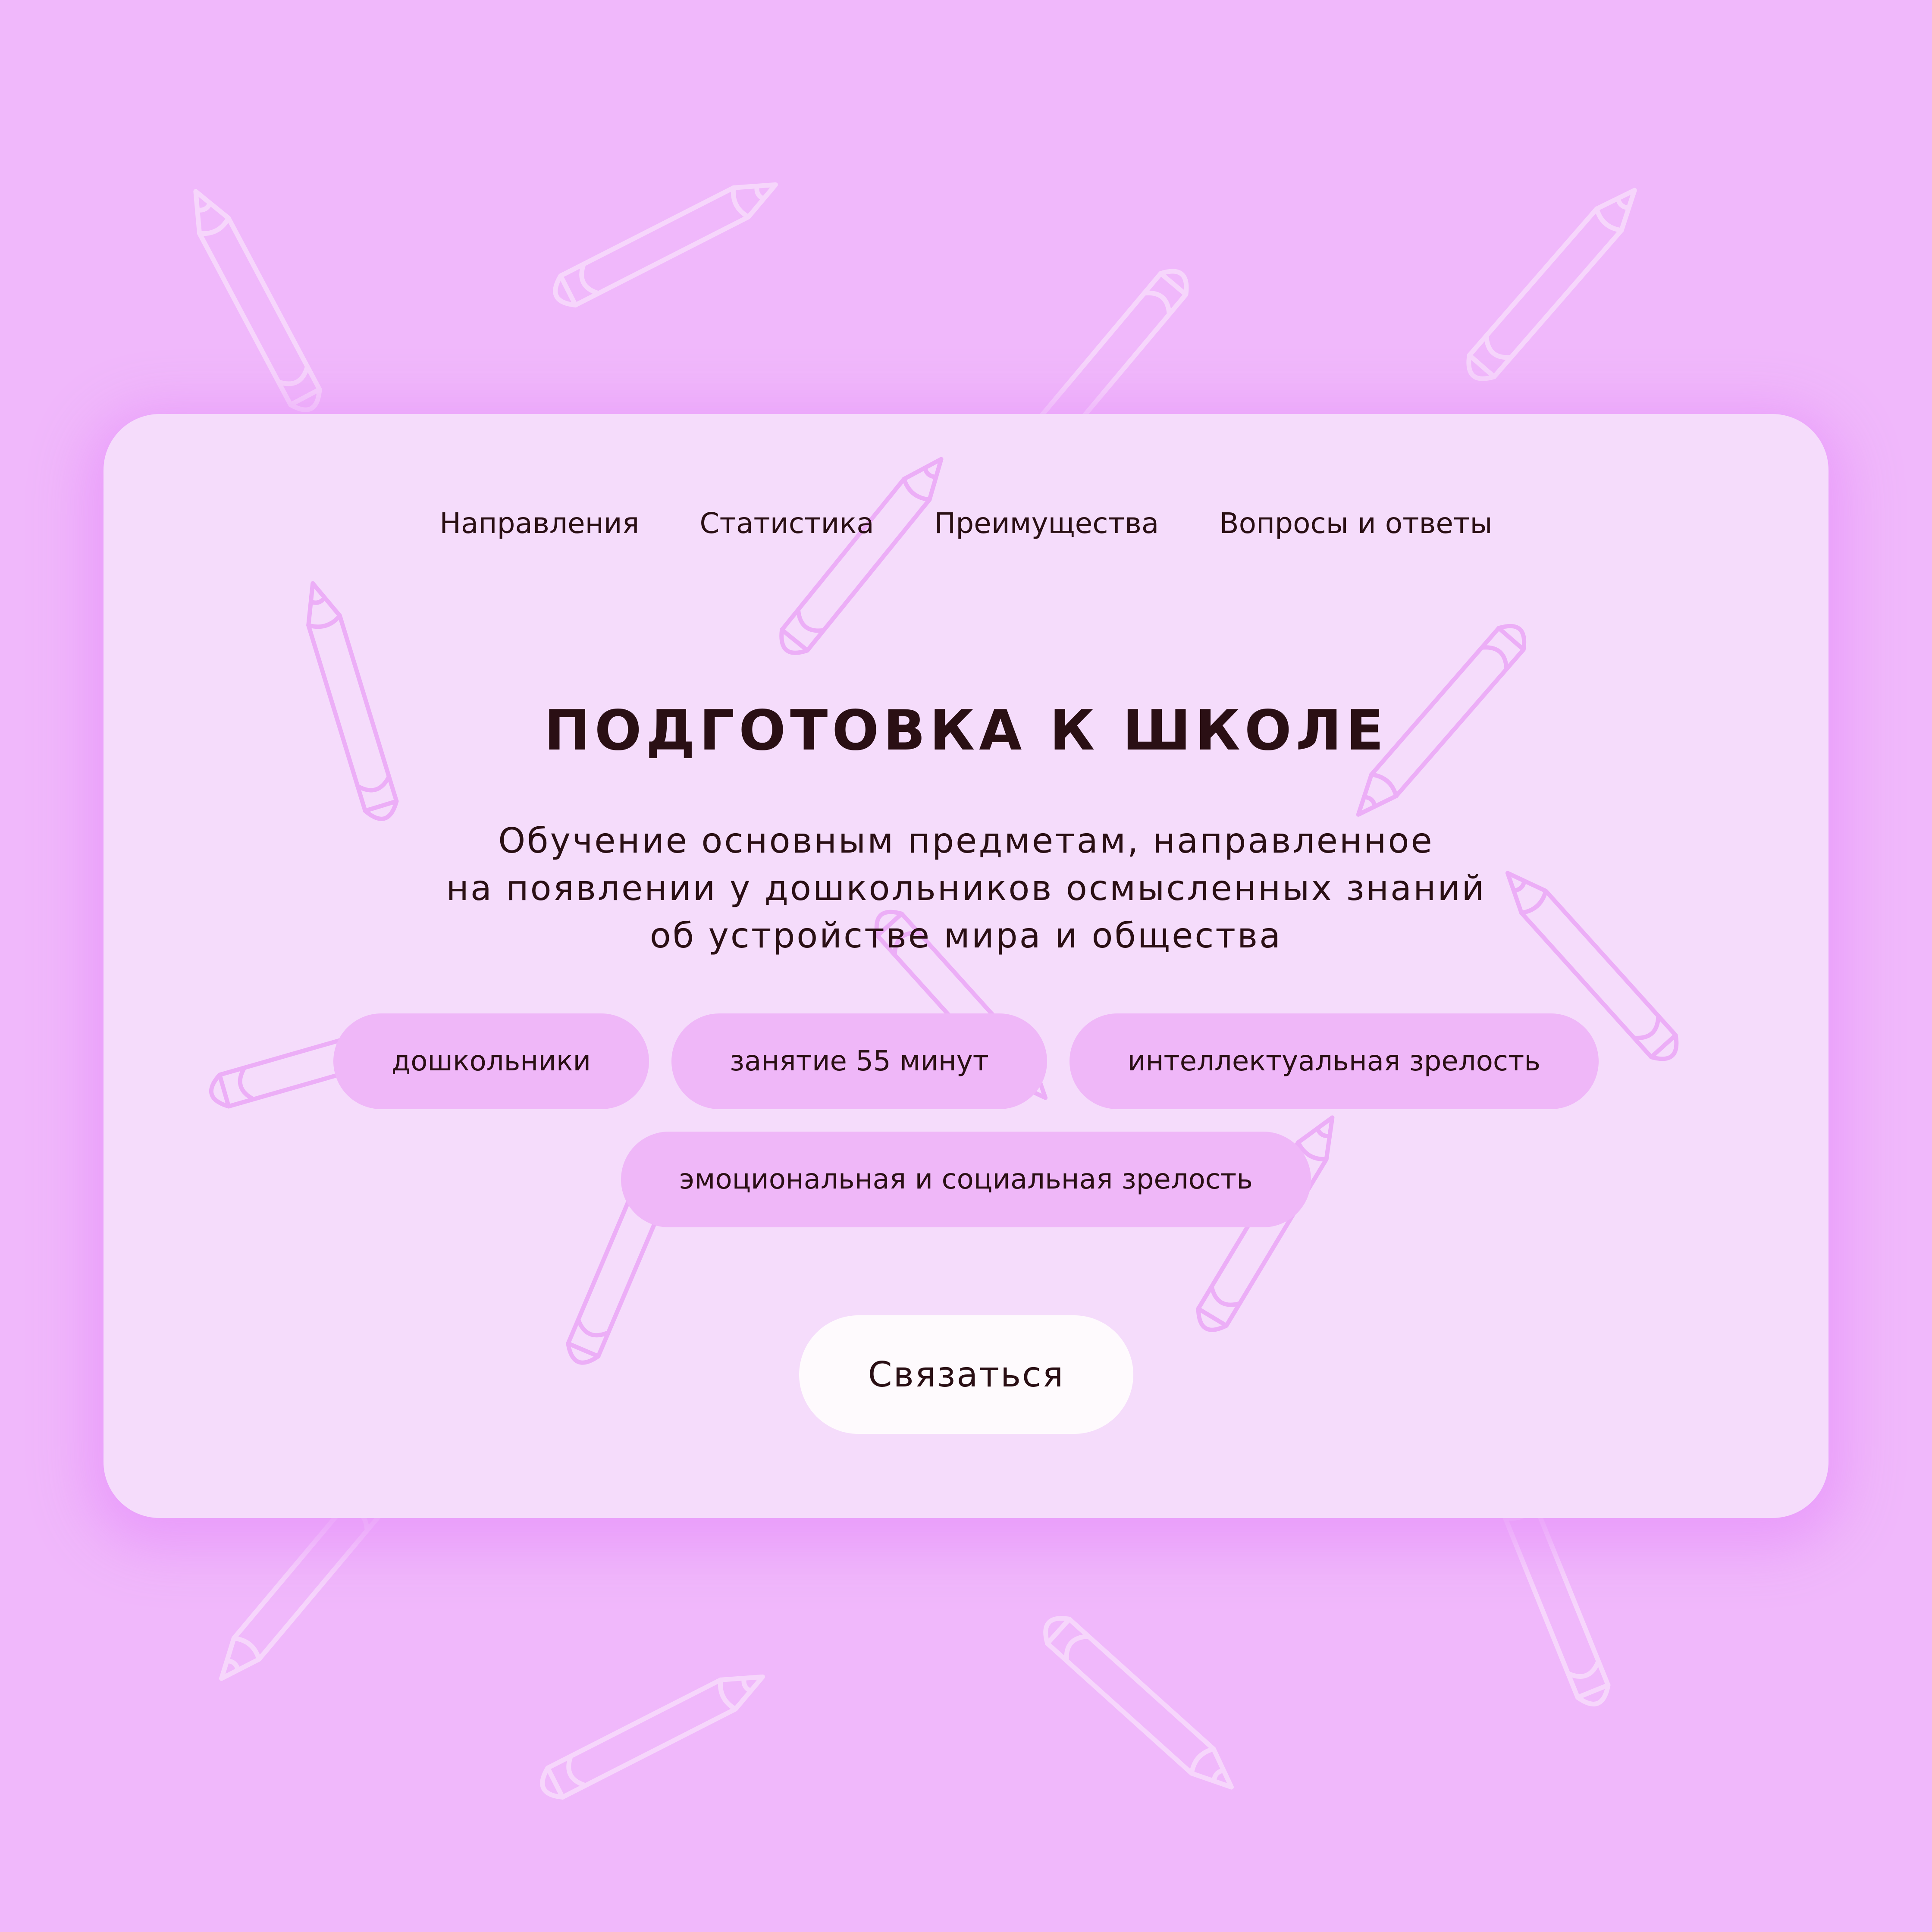 This screenshot has height=1932, width=1932. Describe the element at coordinates (786, 524) in the screenshot. I see `nav-link-statistics: Статистика` at that location.